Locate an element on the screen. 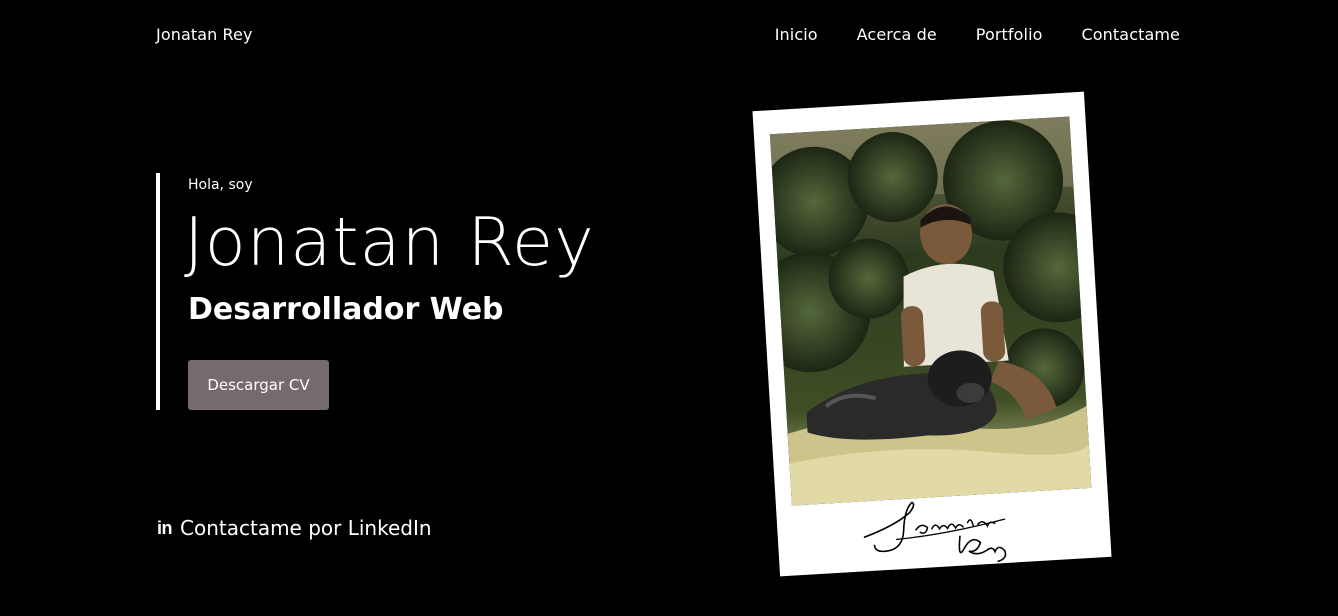  nav-link-contactame: Contactame is located at coordinates (1131, 34).